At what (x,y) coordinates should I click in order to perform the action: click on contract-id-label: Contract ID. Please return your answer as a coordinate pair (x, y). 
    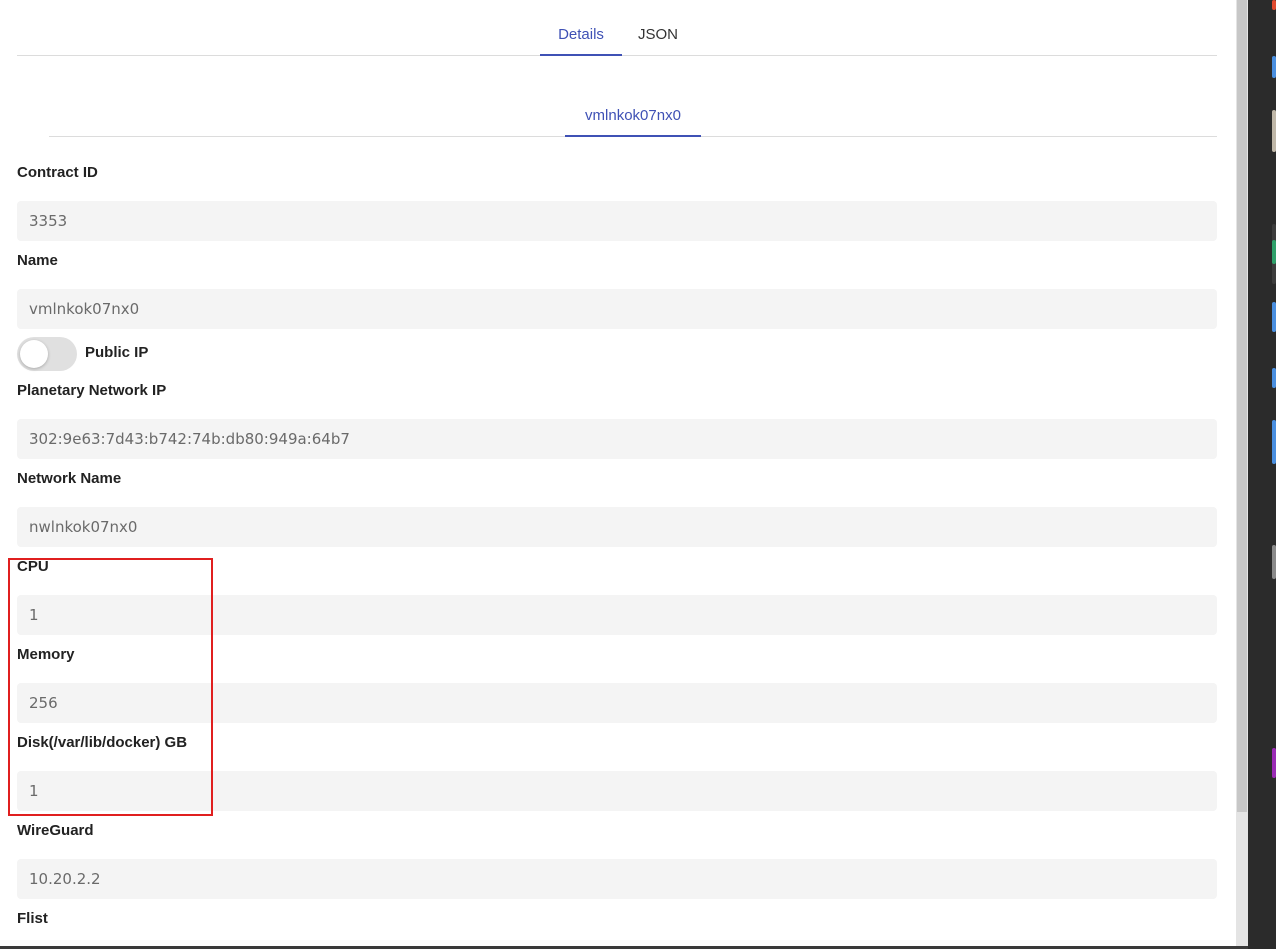
    Looking at the image, I should click on (57, 172).